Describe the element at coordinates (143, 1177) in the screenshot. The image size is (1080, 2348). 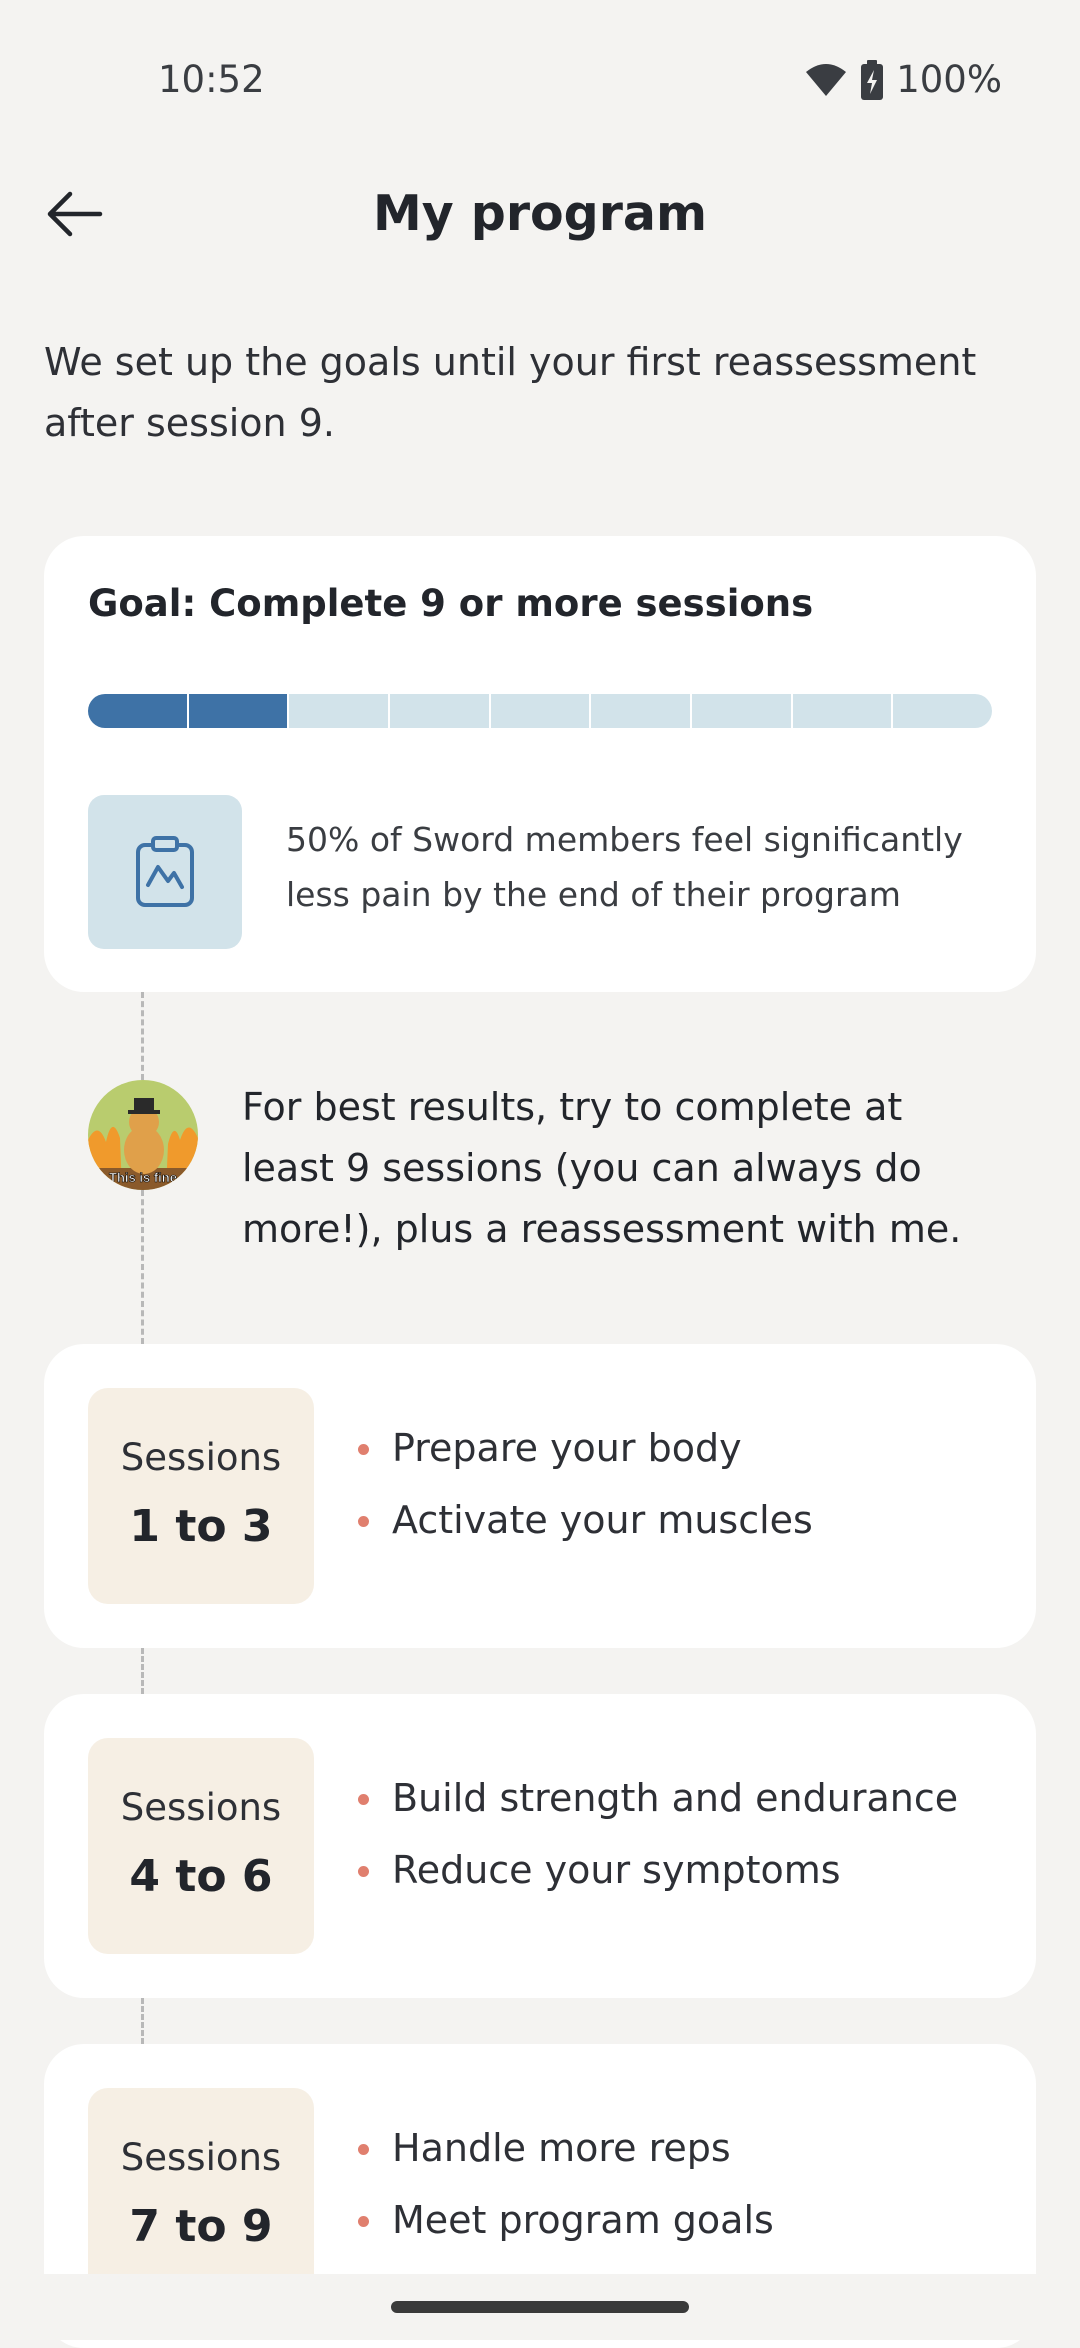
I see `avatar-caption: This is fine` at that location.